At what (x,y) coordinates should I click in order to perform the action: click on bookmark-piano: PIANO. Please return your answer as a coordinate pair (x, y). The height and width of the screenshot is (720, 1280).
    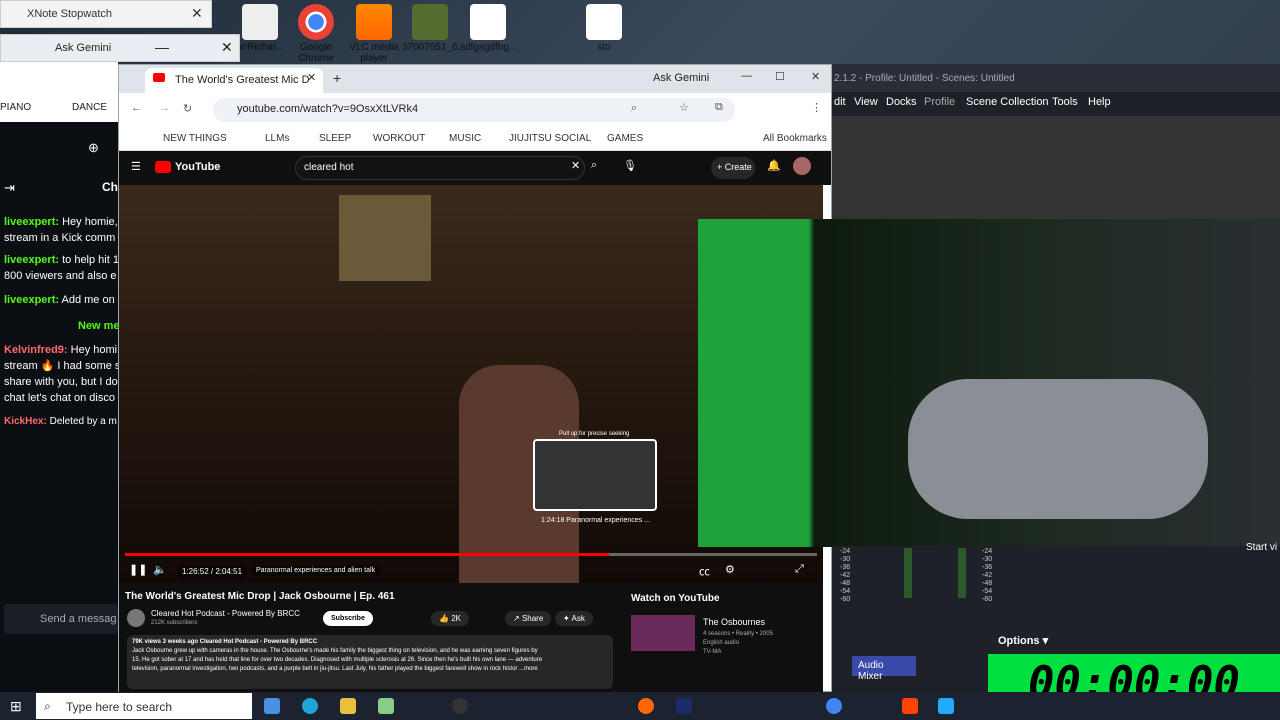
    Looking at the image, I should click on (15, 107).